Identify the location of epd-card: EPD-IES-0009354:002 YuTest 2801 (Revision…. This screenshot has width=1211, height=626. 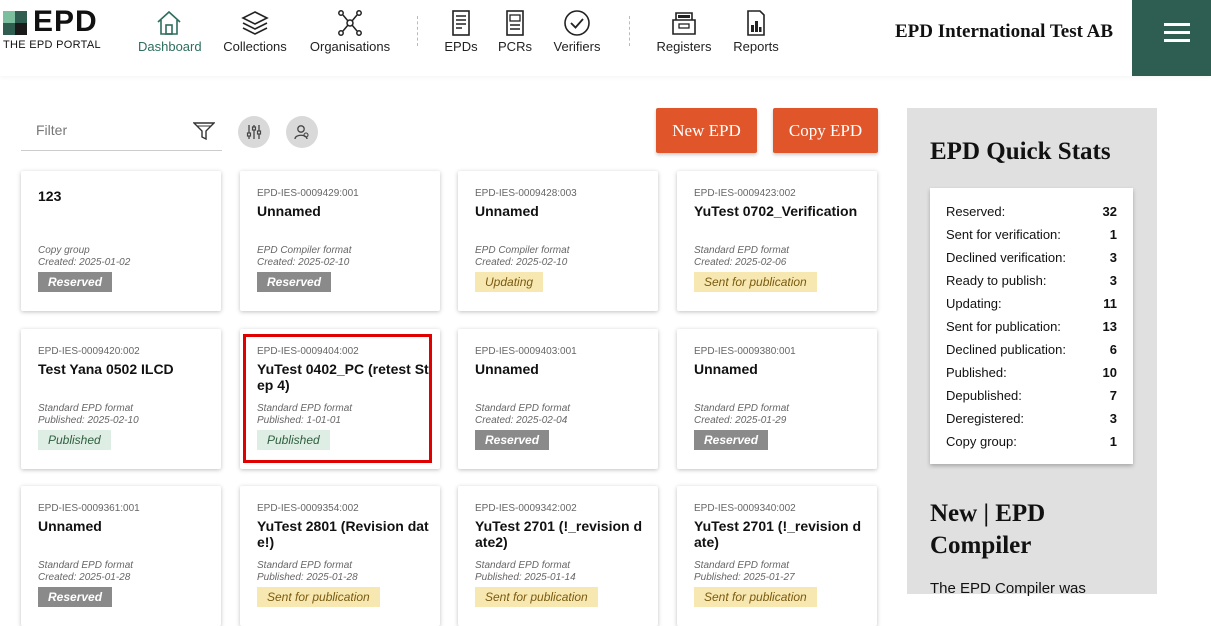
(340, 556).